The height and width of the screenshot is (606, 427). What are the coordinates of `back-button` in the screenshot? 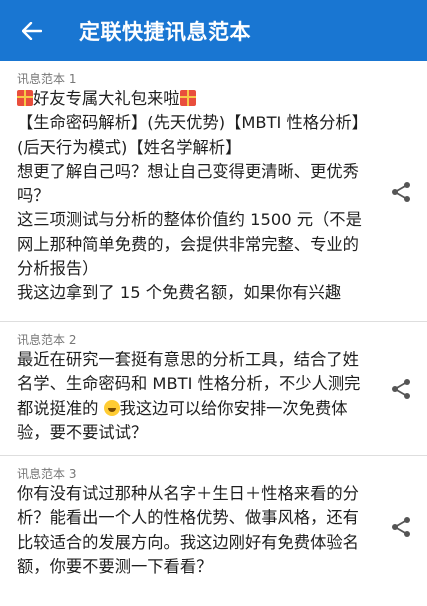 It's located at (32, 31).